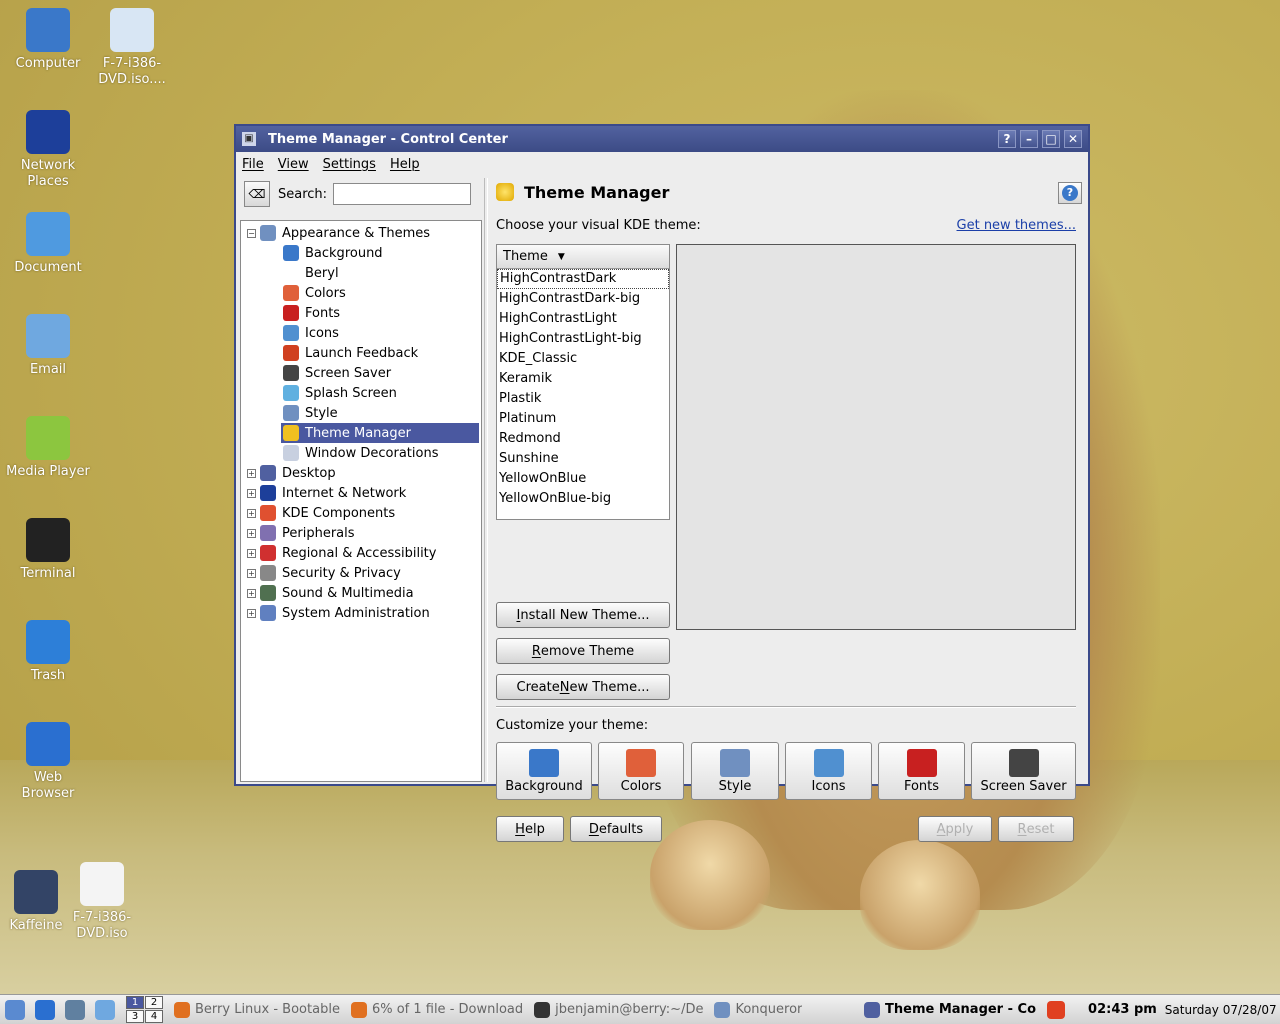  Describe the element at coordinates (291, 373) in the screenshot. I see `screen-saver-icon` at that location.